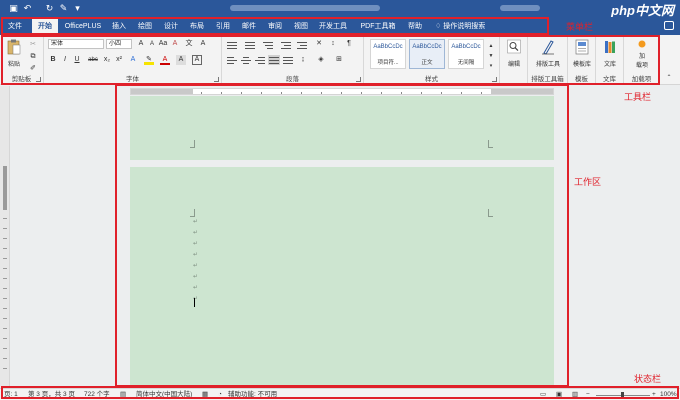 The width and height of the screenshot is (680, 400). Describe the element at coordinates (164, 395) in the screenshot. I see `status-language: 简体中文(中国大陆)` at that location.